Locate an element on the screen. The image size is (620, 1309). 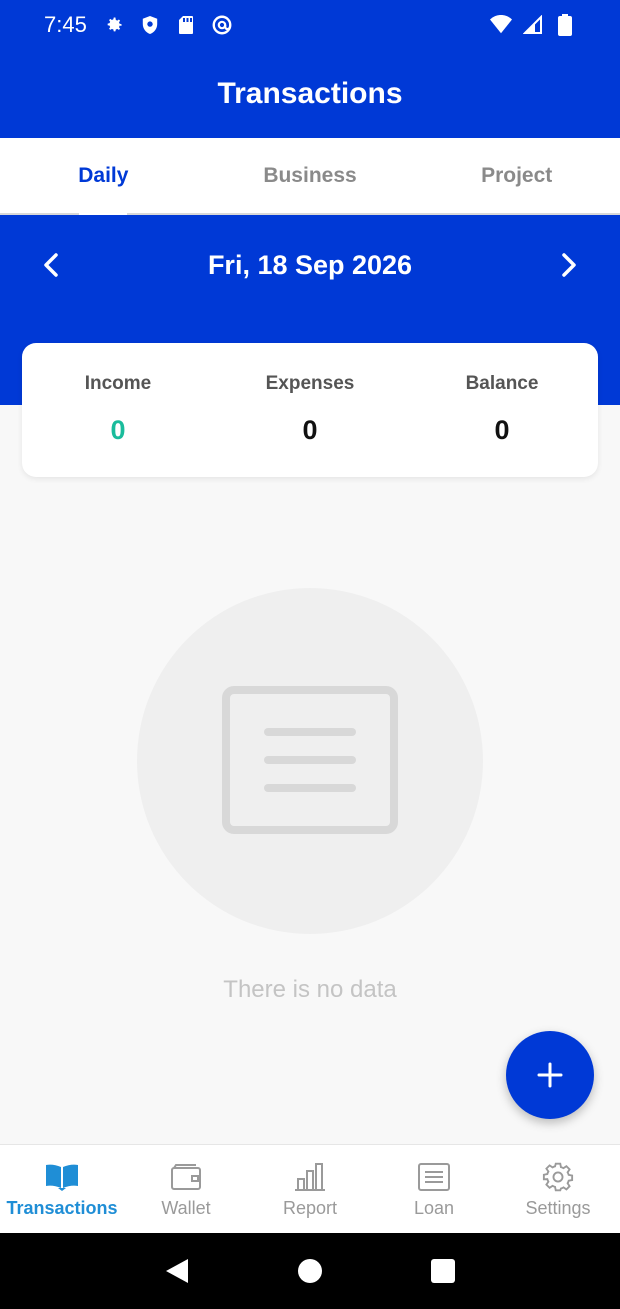
nav-loan: Loan is located at coordinates (434, 1189).